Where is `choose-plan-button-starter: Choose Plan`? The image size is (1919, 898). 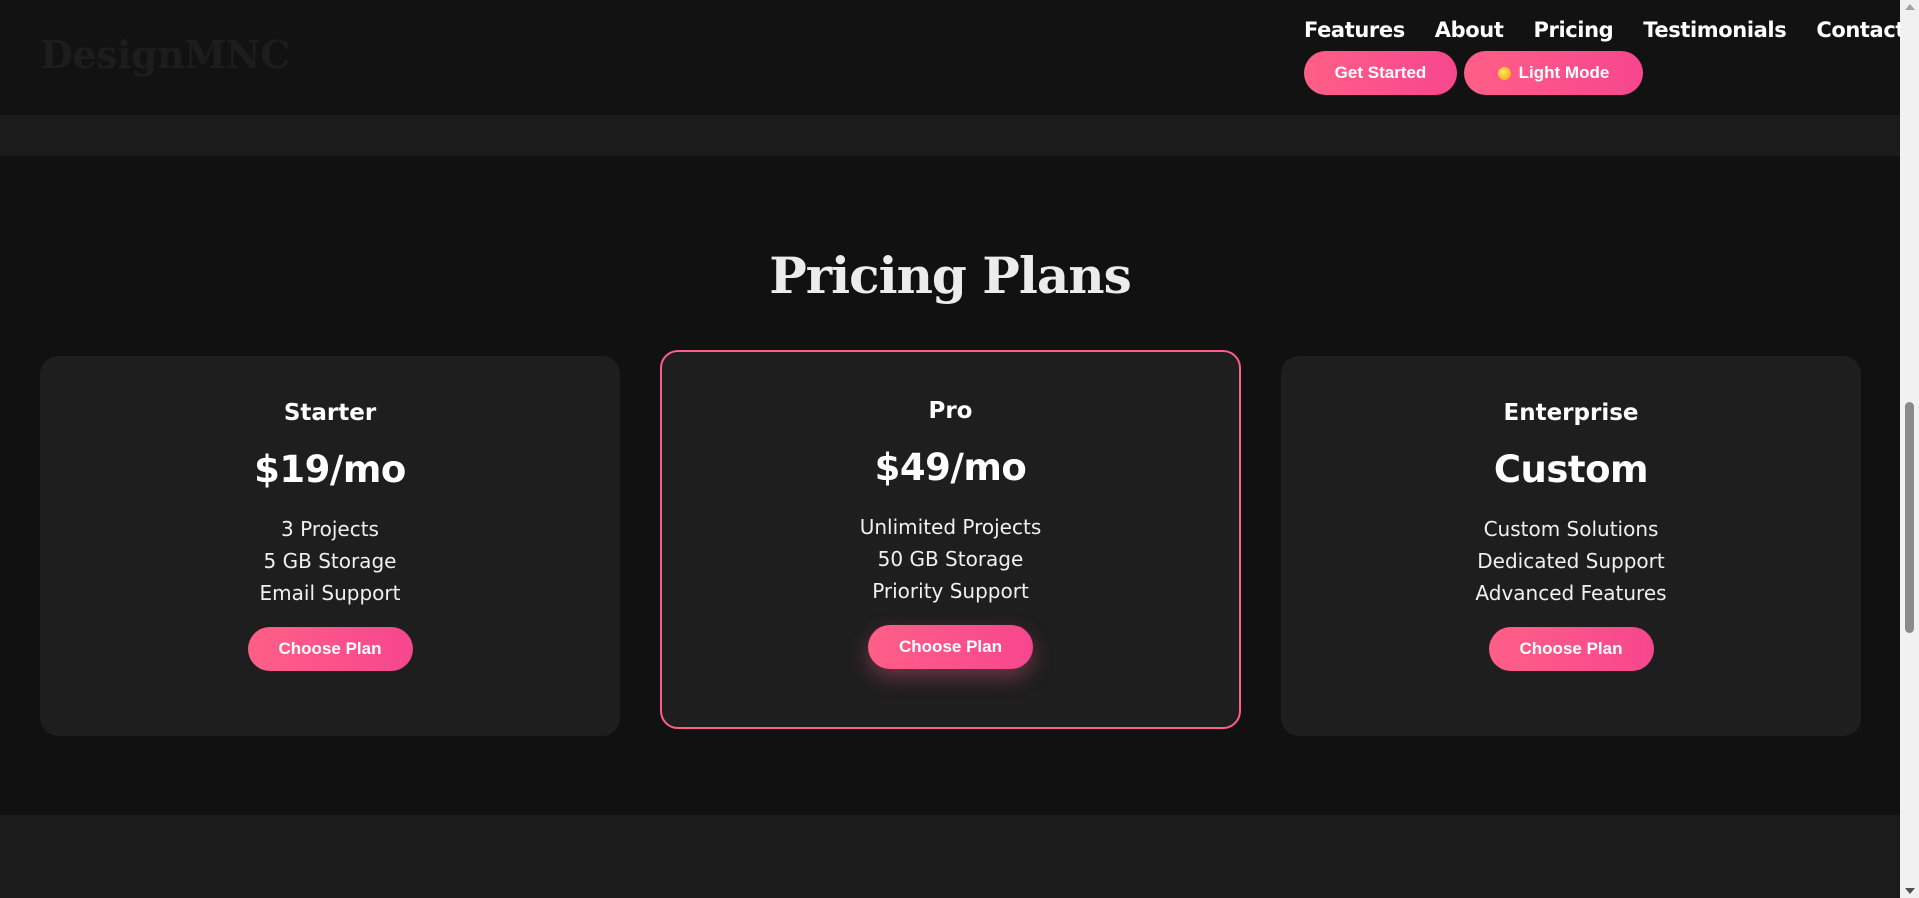 choose-plan-button-starter: Choose Plan is located at coordinates (330, 649).